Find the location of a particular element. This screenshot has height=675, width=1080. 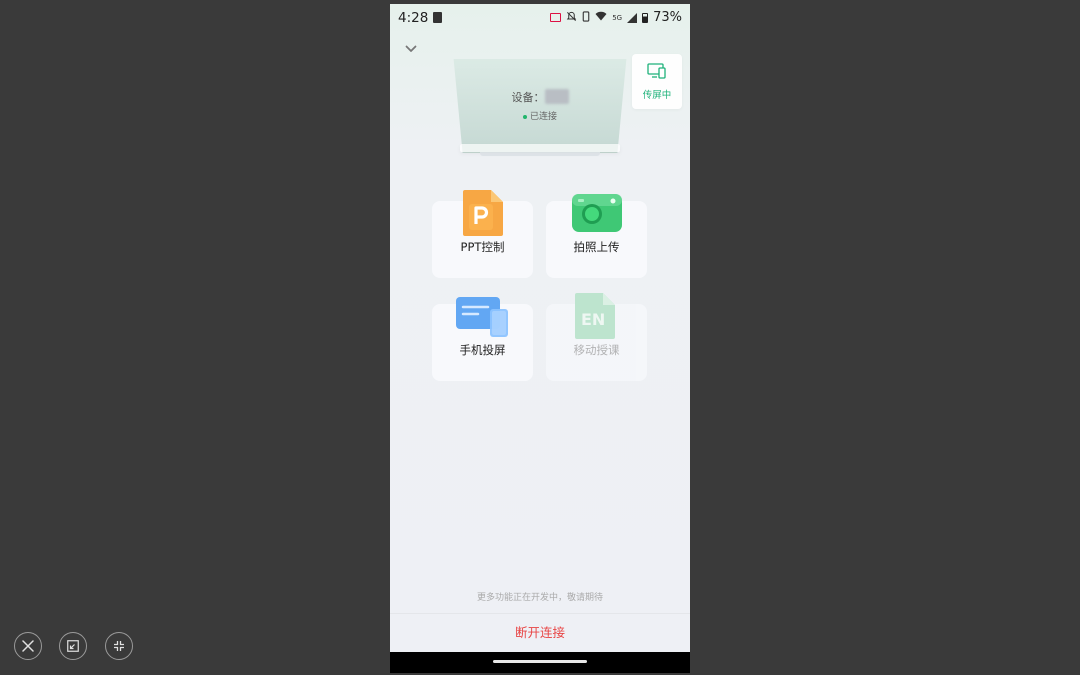

network-type: 5G is located at coordinates (617, 17).